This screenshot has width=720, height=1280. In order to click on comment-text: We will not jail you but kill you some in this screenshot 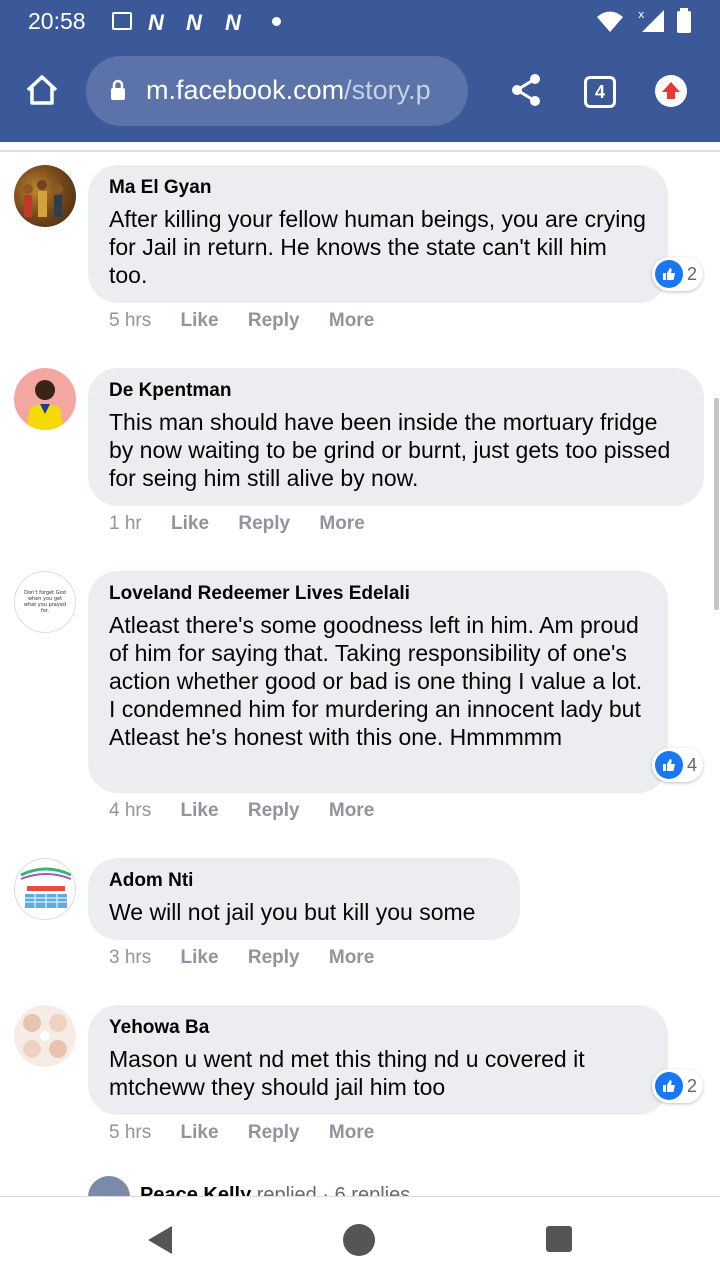, I will do `click(292, 912)`.